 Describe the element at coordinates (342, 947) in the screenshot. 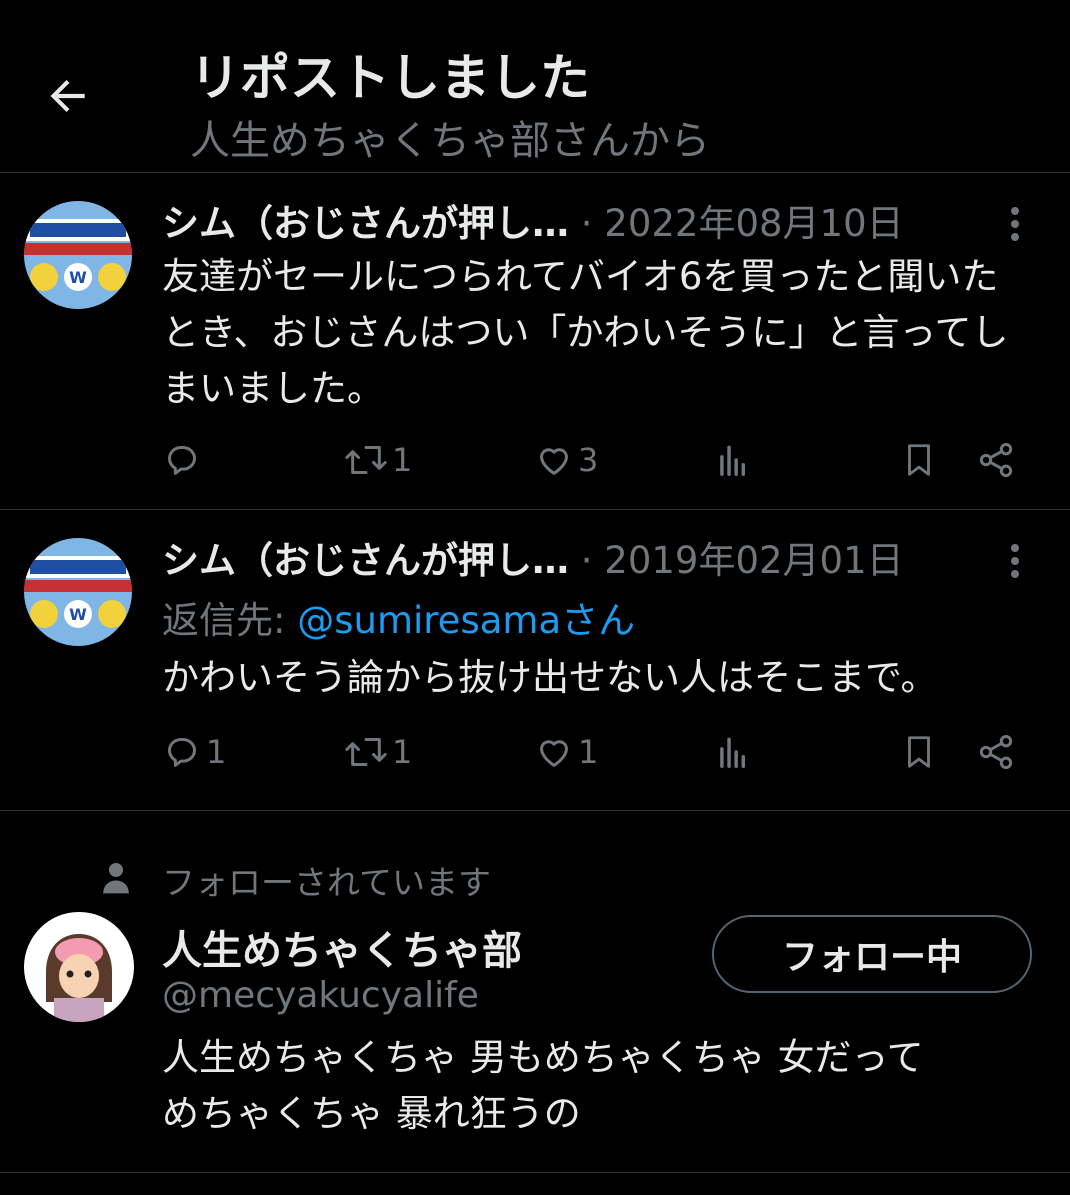

I see `user-display-name: 人生めちゃくちゃ部` at that location.